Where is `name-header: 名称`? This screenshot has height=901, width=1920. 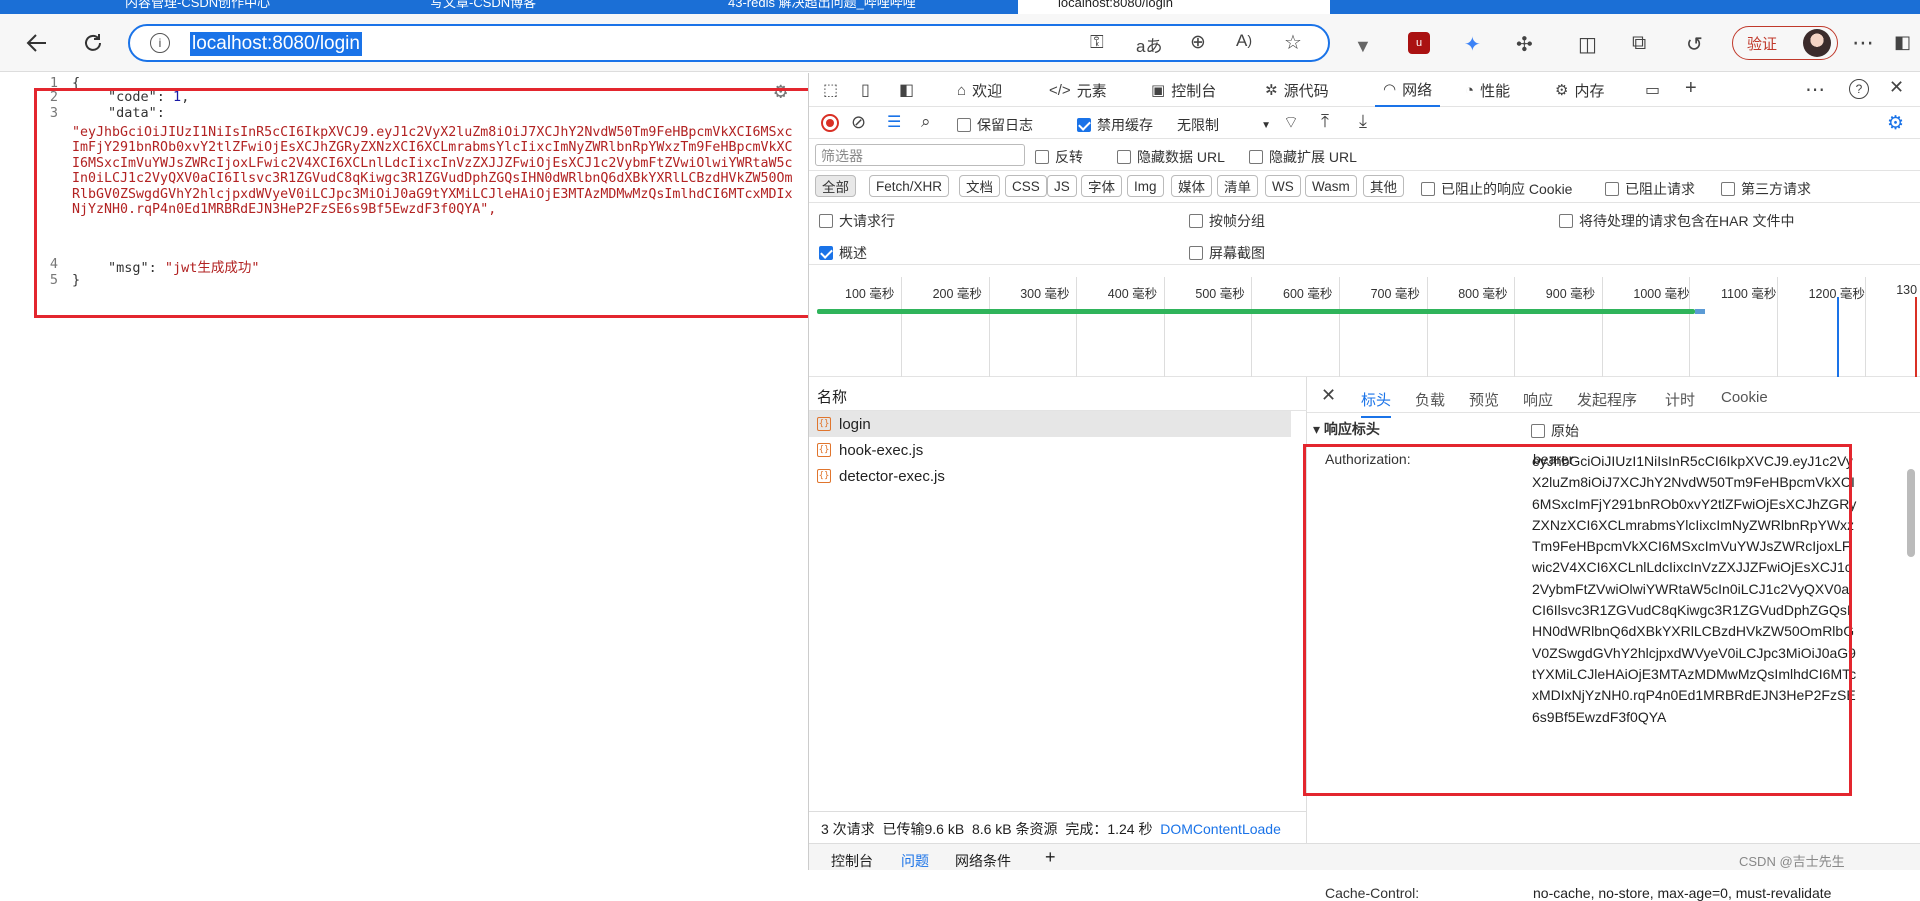
name-header: 名称 is located at coordinates (1058, 394).